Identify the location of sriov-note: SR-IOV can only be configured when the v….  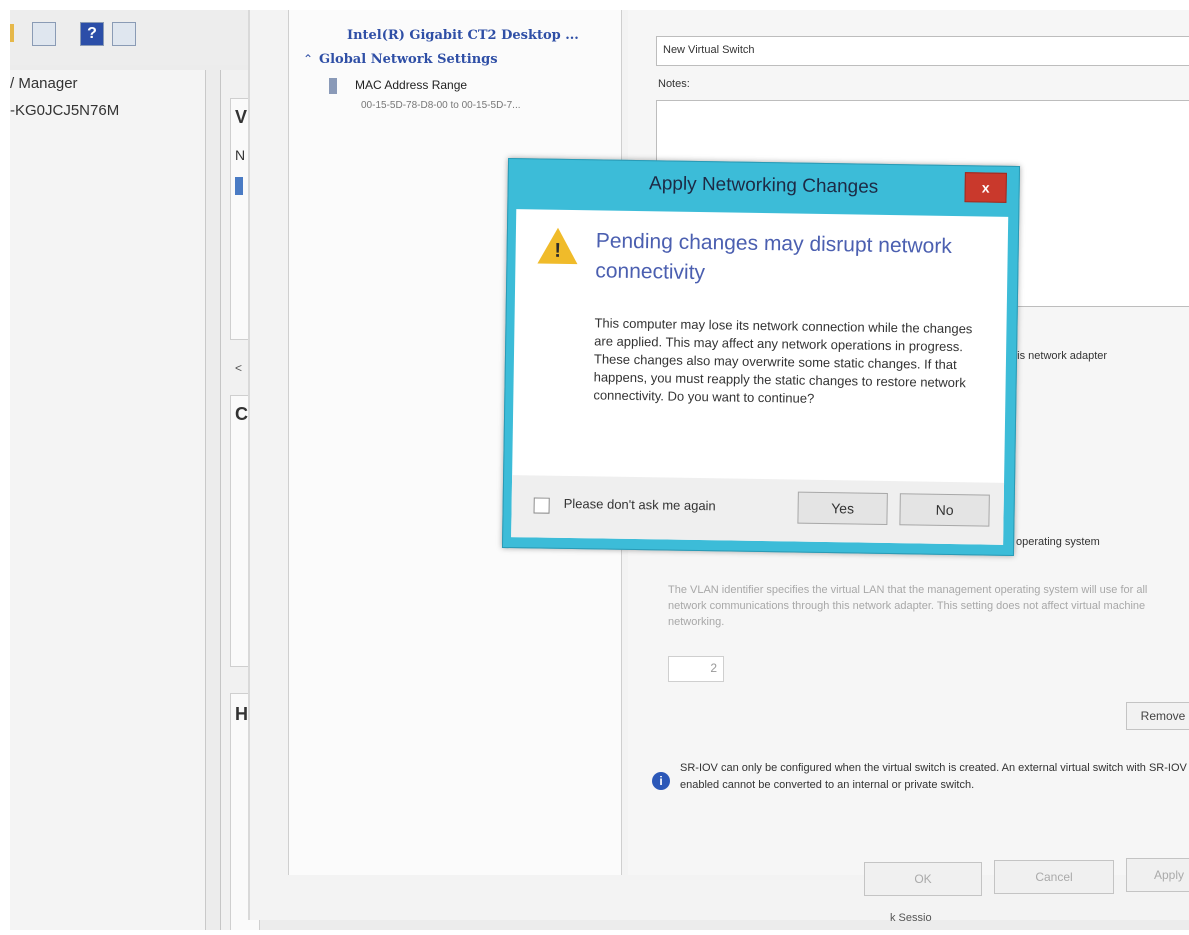
(933, 776).